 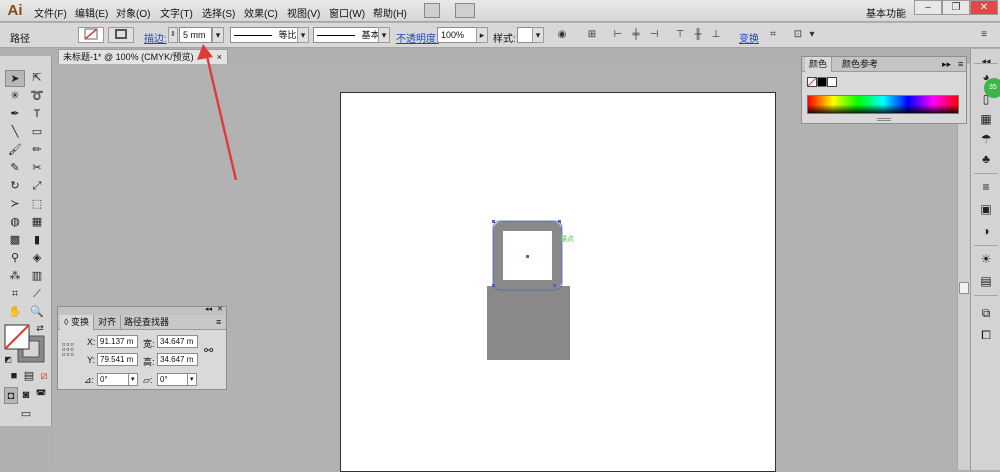 What do you see at coordinates (15, 78) in the screenshot?
I see `selection-tool-icon: ➤` at bounding box center [15, 78].